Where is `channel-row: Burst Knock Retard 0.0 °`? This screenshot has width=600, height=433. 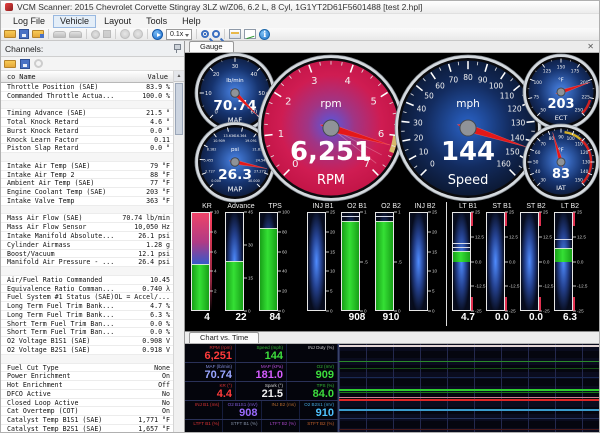 channel-row: Burst Knock Retard 0.0 ° is located at coordinates (87, 131).